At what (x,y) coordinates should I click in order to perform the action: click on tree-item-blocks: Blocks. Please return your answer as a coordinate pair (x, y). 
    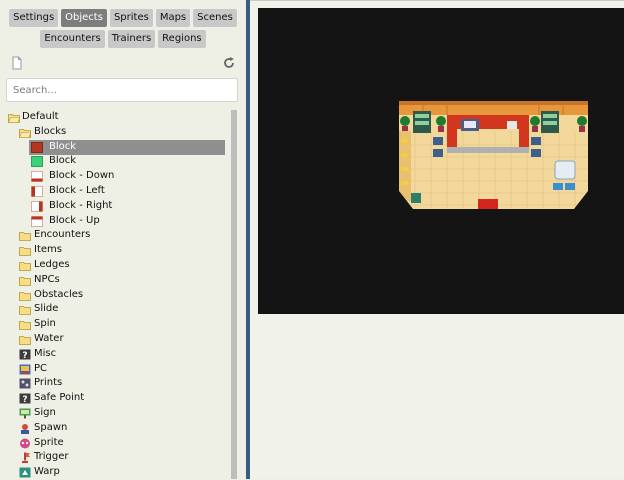
    Looking at the image, I should click on (116, 132).